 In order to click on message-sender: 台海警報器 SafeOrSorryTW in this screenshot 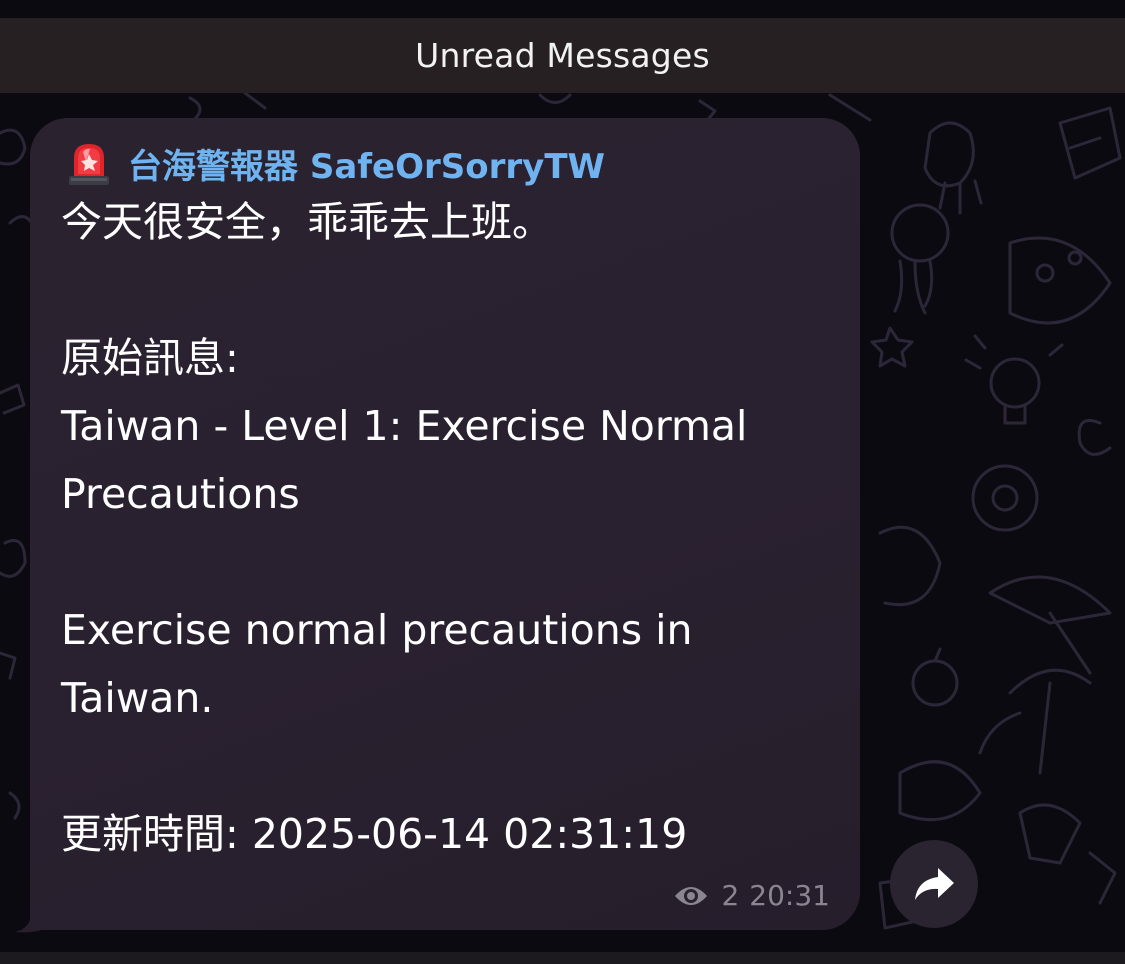, I will do `click(335, 163)`.